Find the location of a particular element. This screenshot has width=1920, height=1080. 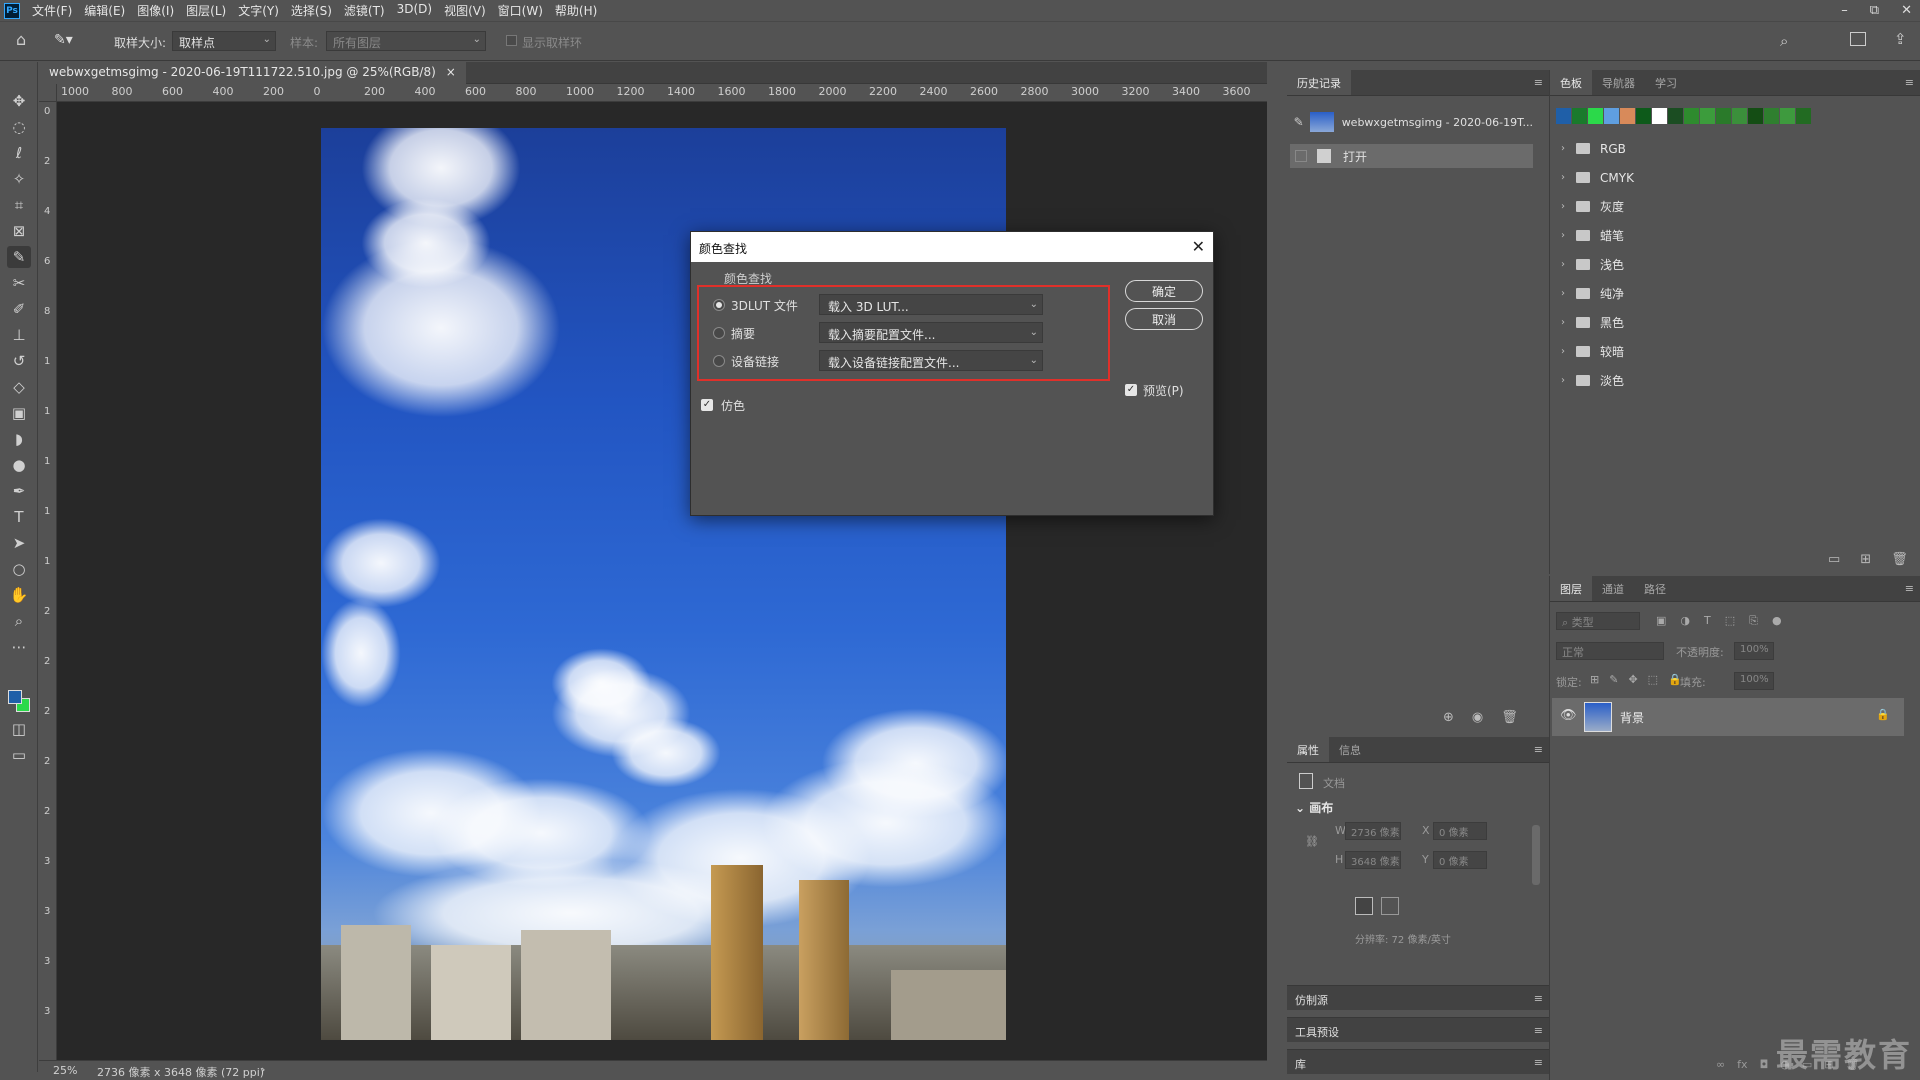

type-filter-icon: T is located at coordinates (1707, 621).